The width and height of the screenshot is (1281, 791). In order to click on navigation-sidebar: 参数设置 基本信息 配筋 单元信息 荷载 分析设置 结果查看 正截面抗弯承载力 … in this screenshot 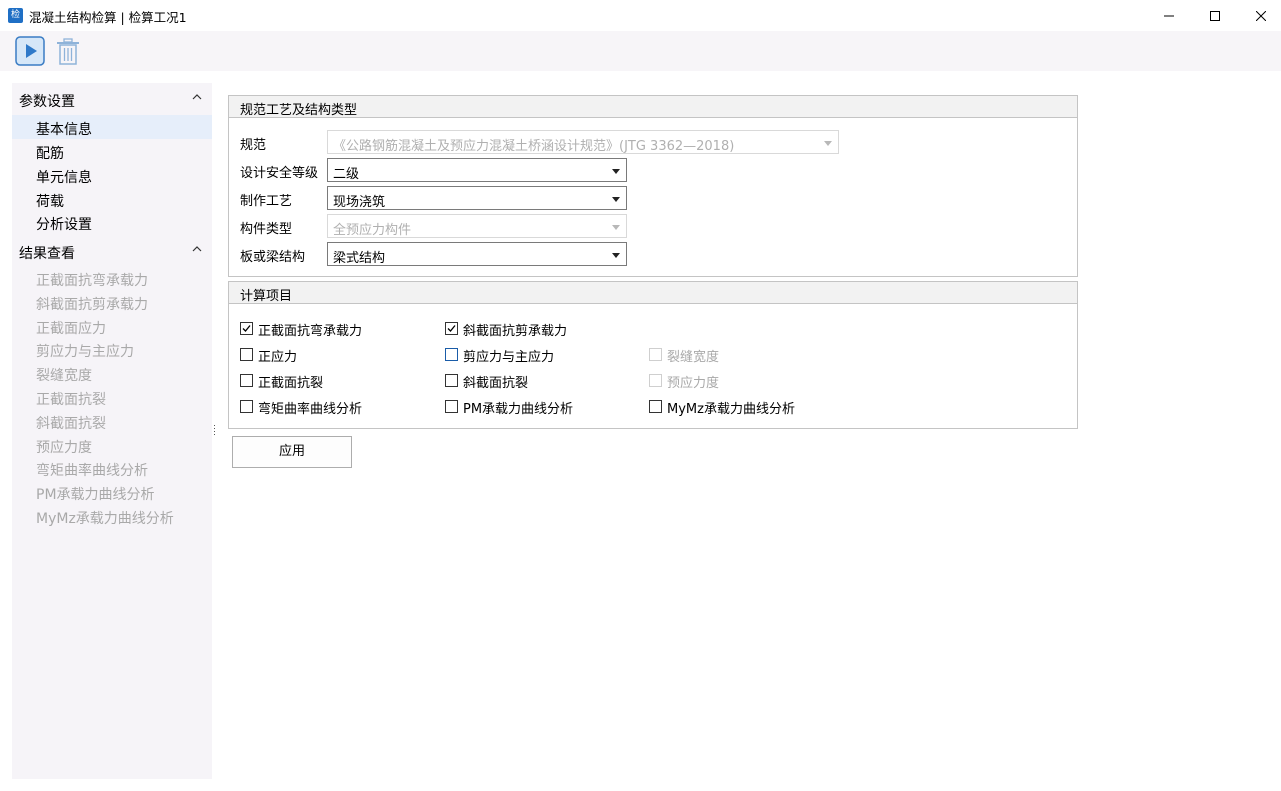, I will do `click(112, 431)`.